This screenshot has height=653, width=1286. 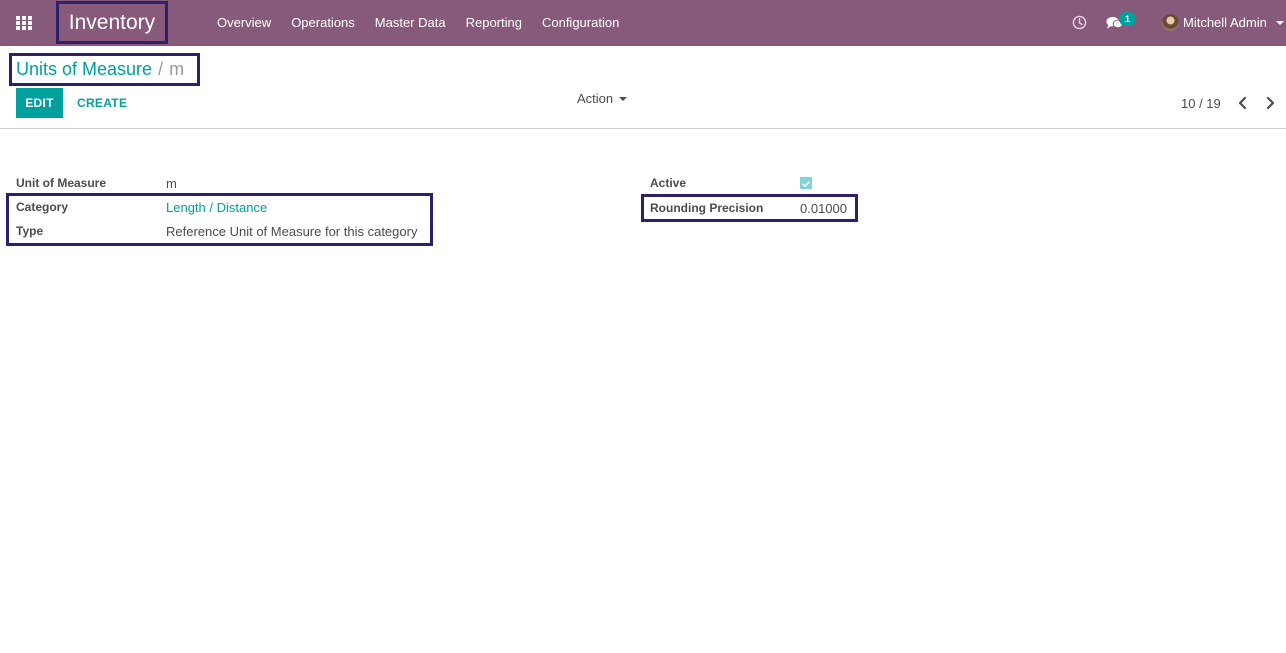 I want to click on active-label: Active, so click(x=668, y=183).